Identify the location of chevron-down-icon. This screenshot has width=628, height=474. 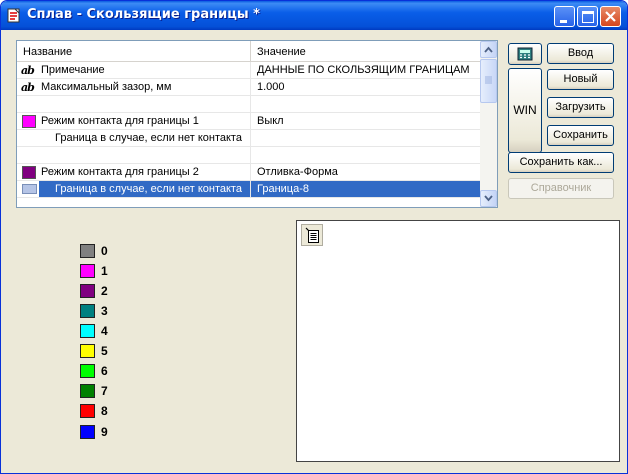
(488, 198).